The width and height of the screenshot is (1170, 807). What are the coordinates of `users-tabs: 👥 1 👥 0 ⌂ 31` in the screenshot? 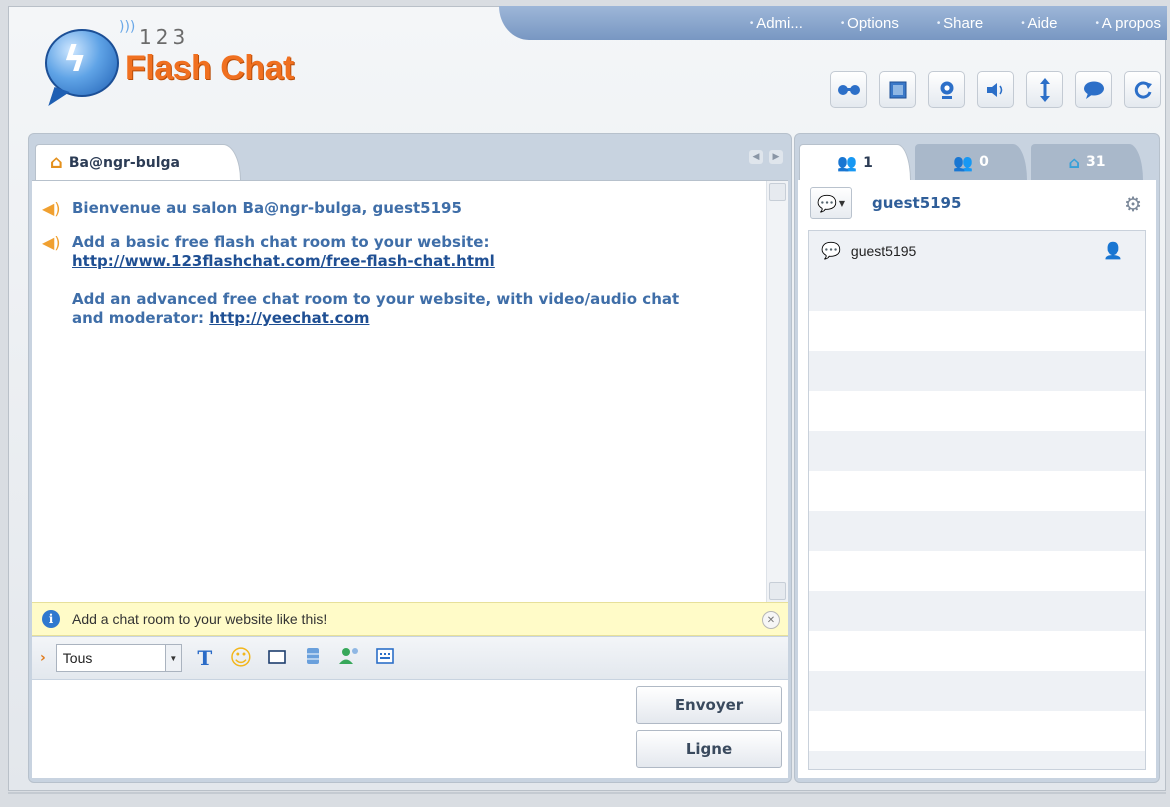 It's located at (971, 162).